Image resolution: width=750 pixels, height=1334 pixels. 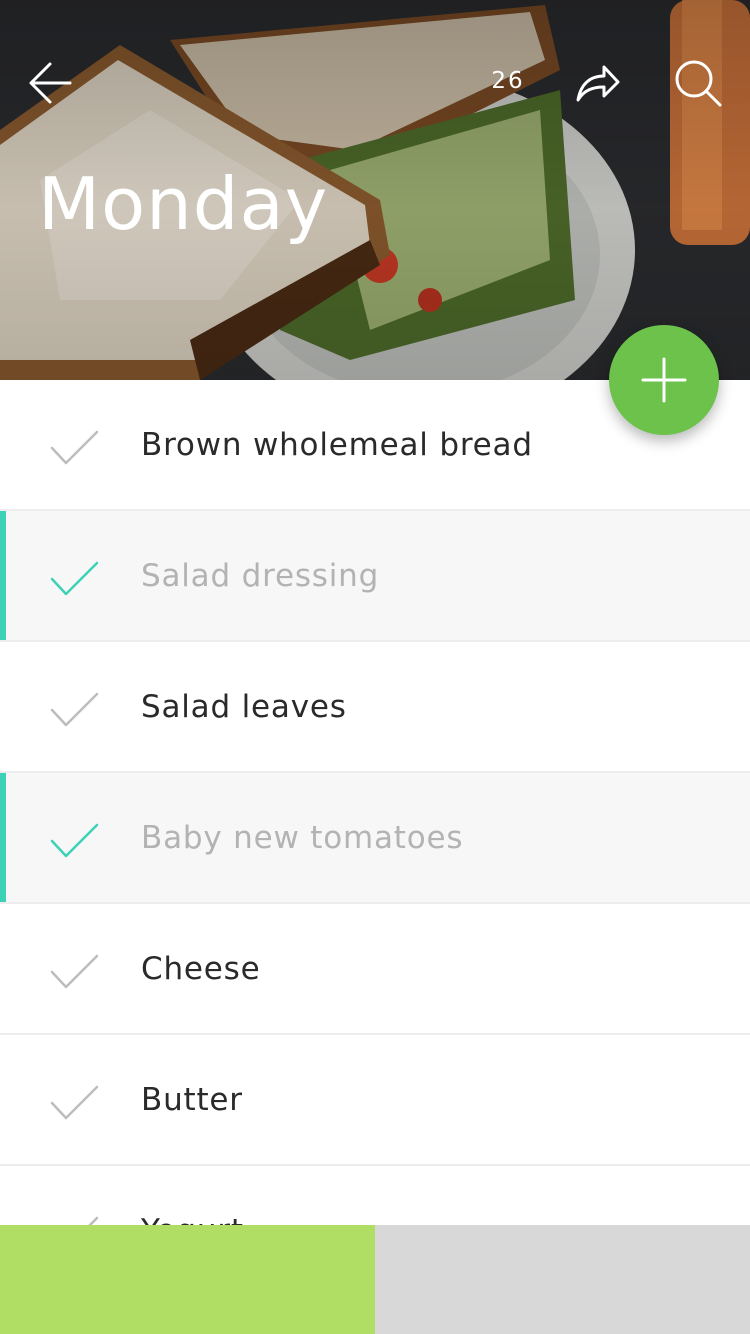 I want to click on list-item: Salad leaves, so click(x=375, y=707).